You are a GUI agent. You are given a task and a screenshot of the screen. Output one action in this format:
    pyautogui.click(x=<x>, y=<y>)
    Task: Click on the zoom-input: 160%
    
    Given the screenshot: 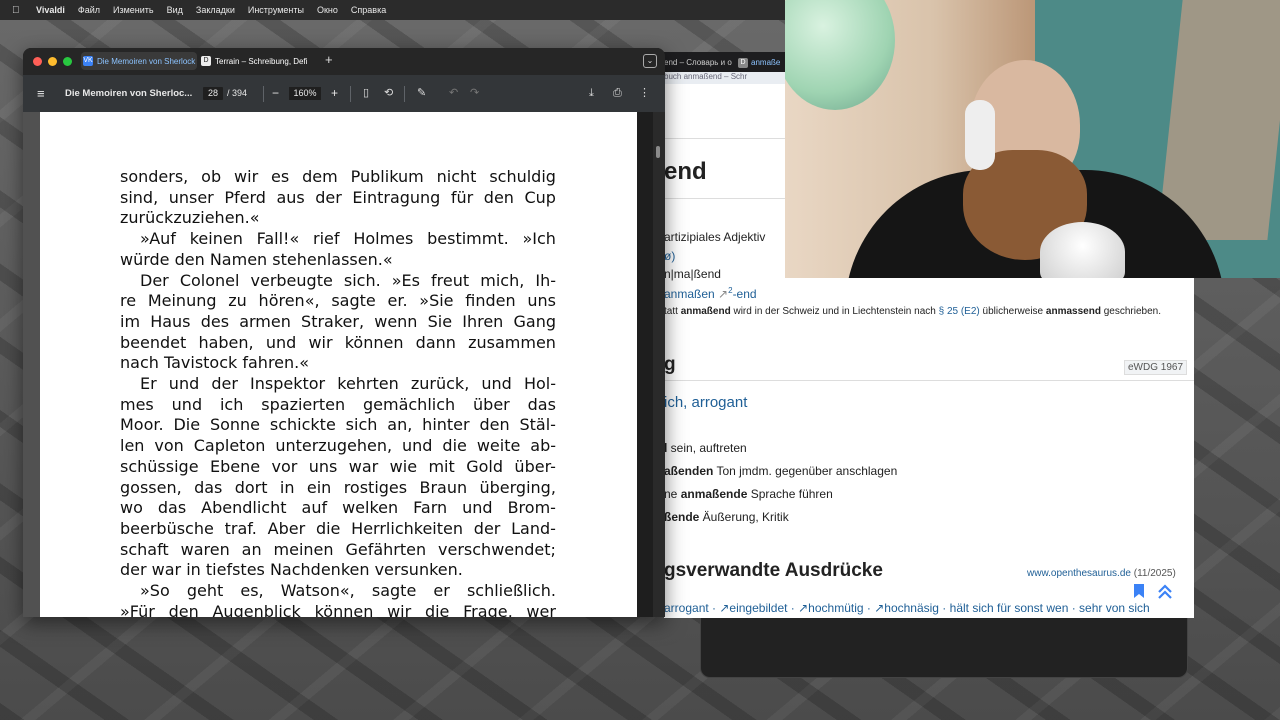 What is the action you would take?
    pyautogui.click(x=305, y=93)
    